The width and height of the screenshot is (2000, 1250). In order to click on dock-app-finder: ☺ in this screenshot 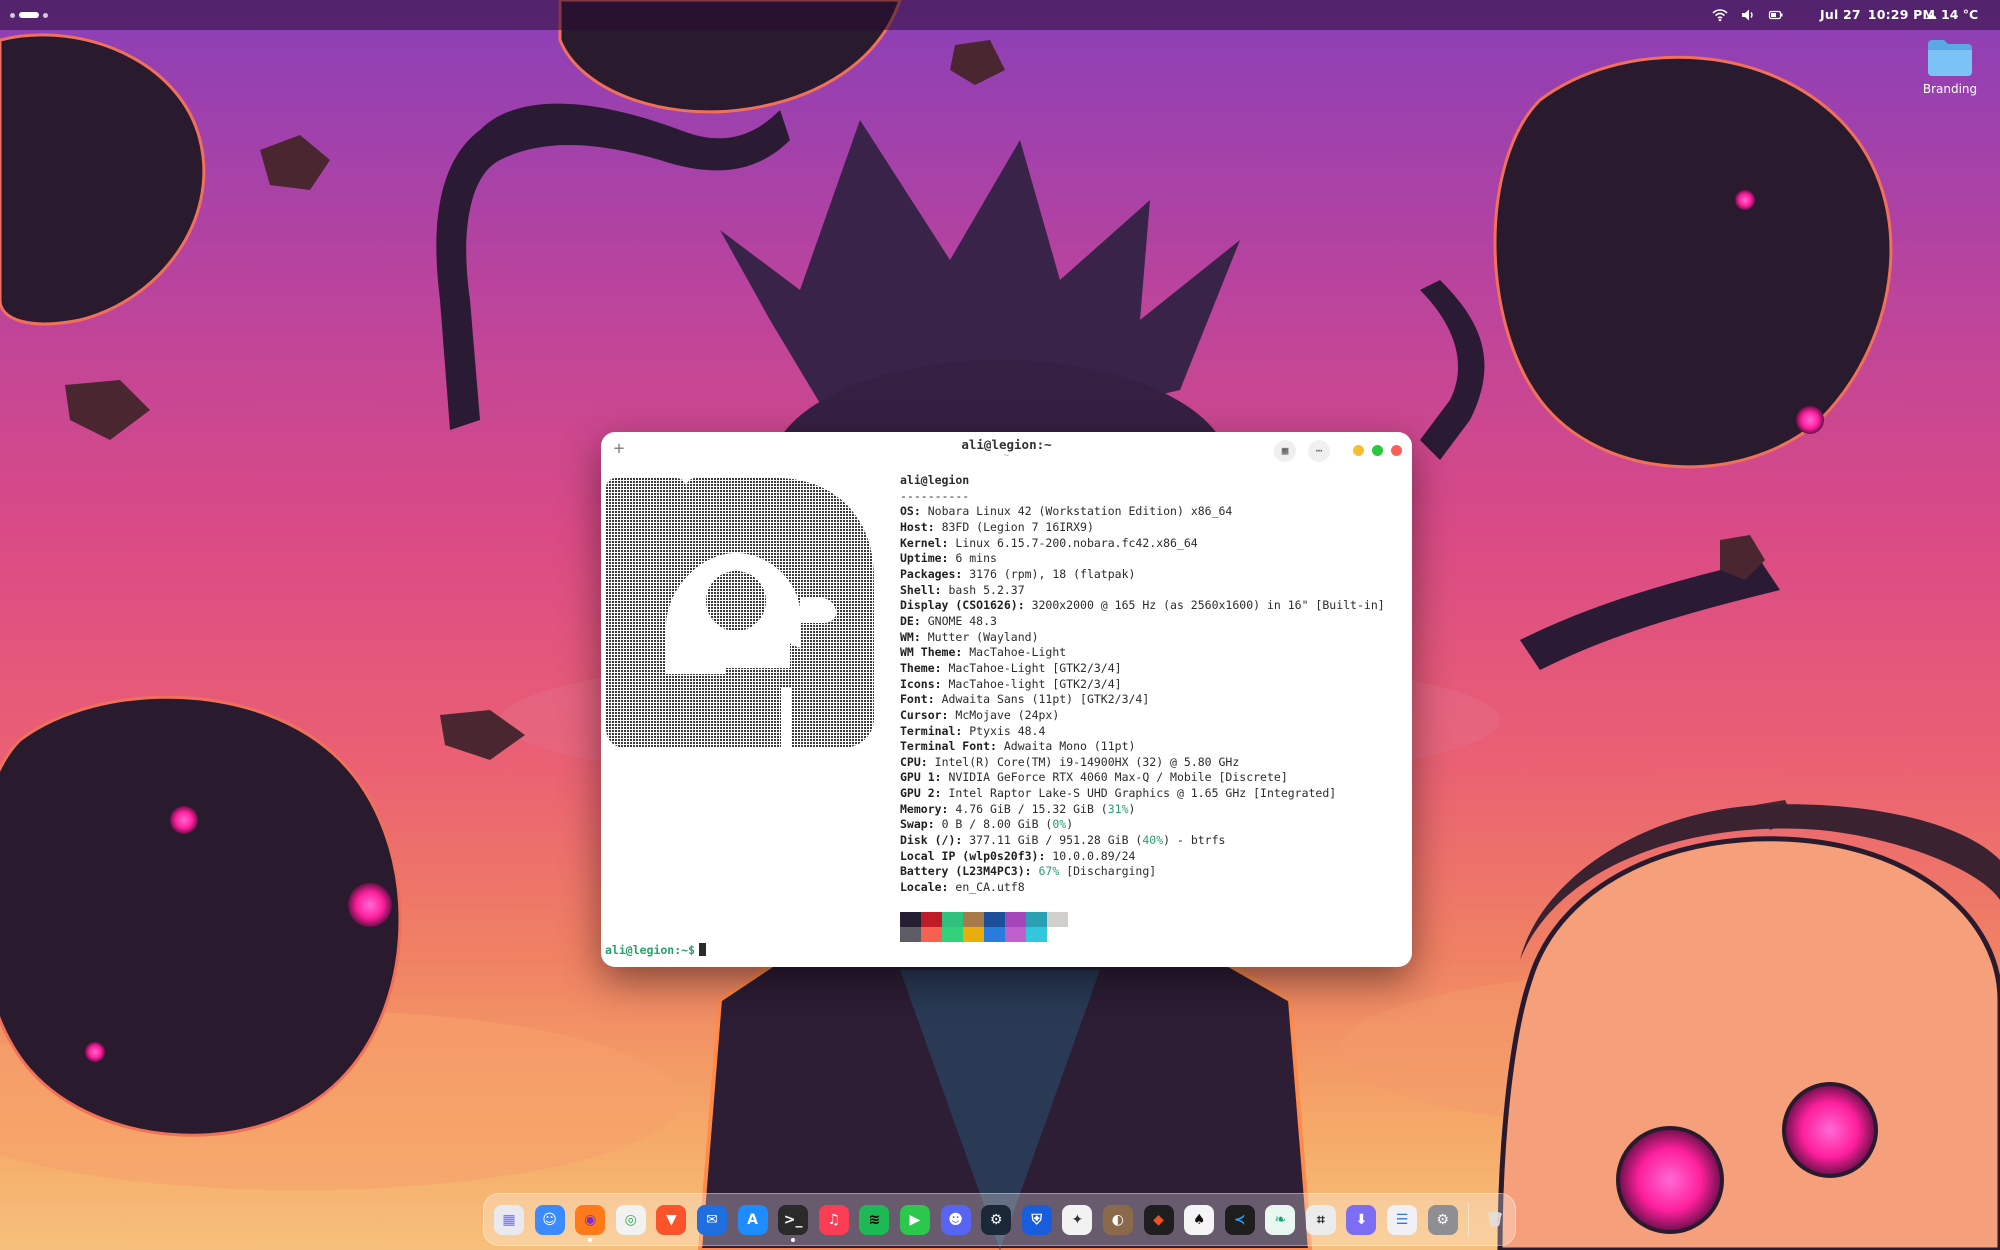, I will do `click(549, 1219)`.